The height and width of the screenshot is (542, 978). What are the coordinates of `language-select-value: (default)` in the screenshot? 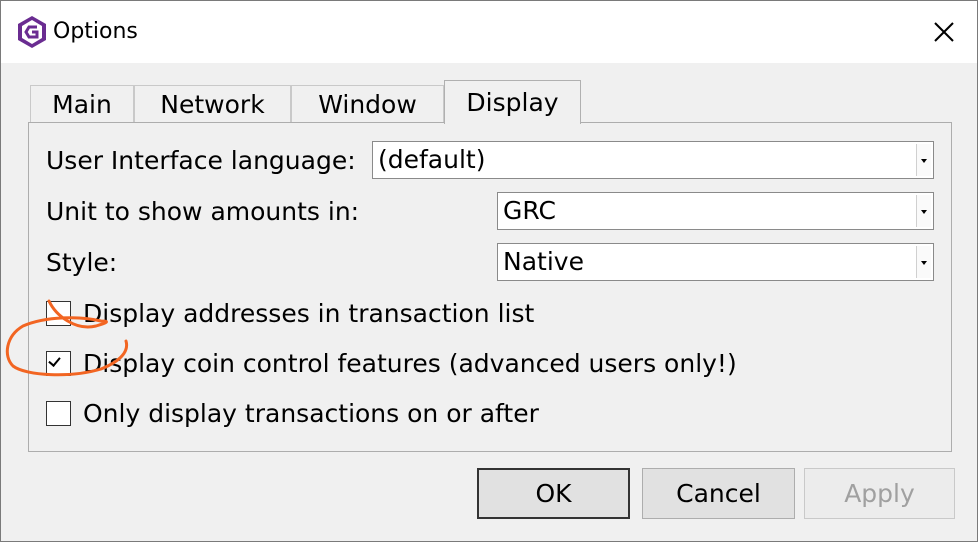 It's located at (432, 159).